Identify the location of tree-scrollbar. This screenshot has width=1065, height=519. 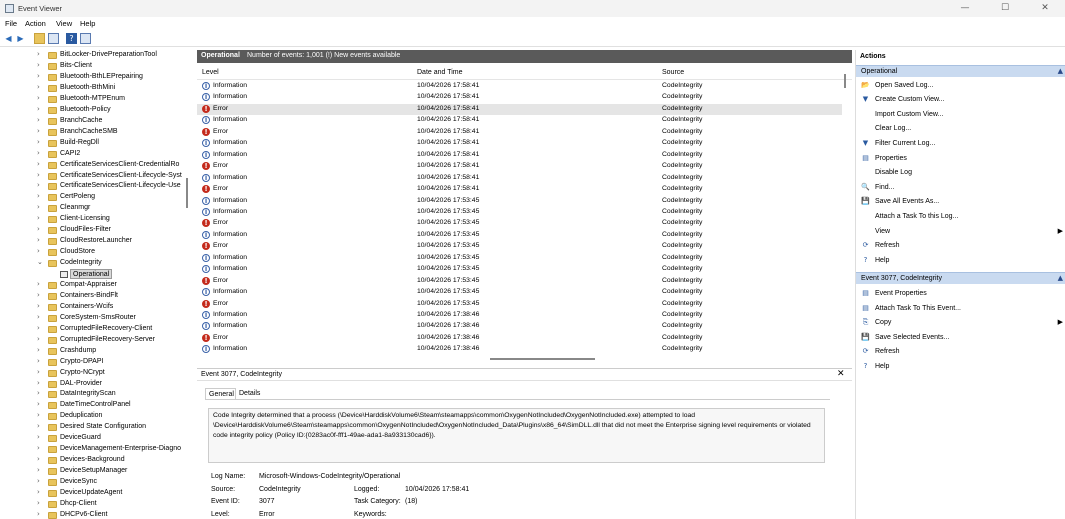
(187, 193).